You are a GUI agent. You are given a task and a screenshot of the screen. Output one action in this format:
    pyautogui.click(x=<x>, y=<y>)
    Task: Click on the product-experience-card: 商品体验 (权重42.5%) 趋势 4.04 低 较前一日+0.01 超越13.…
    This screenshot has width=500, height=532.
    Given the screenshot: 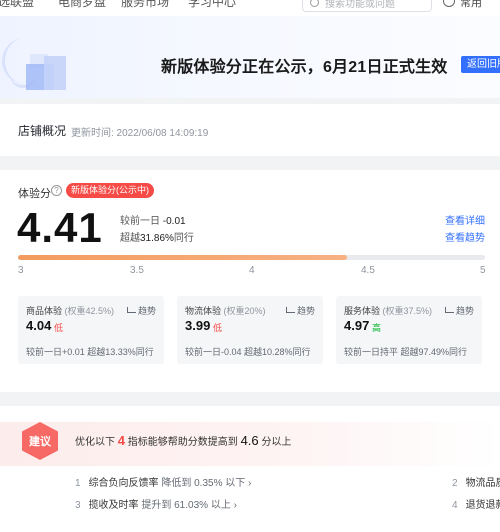 What is the action you would take?
    pyautogui.click(x=91, y=330)
    